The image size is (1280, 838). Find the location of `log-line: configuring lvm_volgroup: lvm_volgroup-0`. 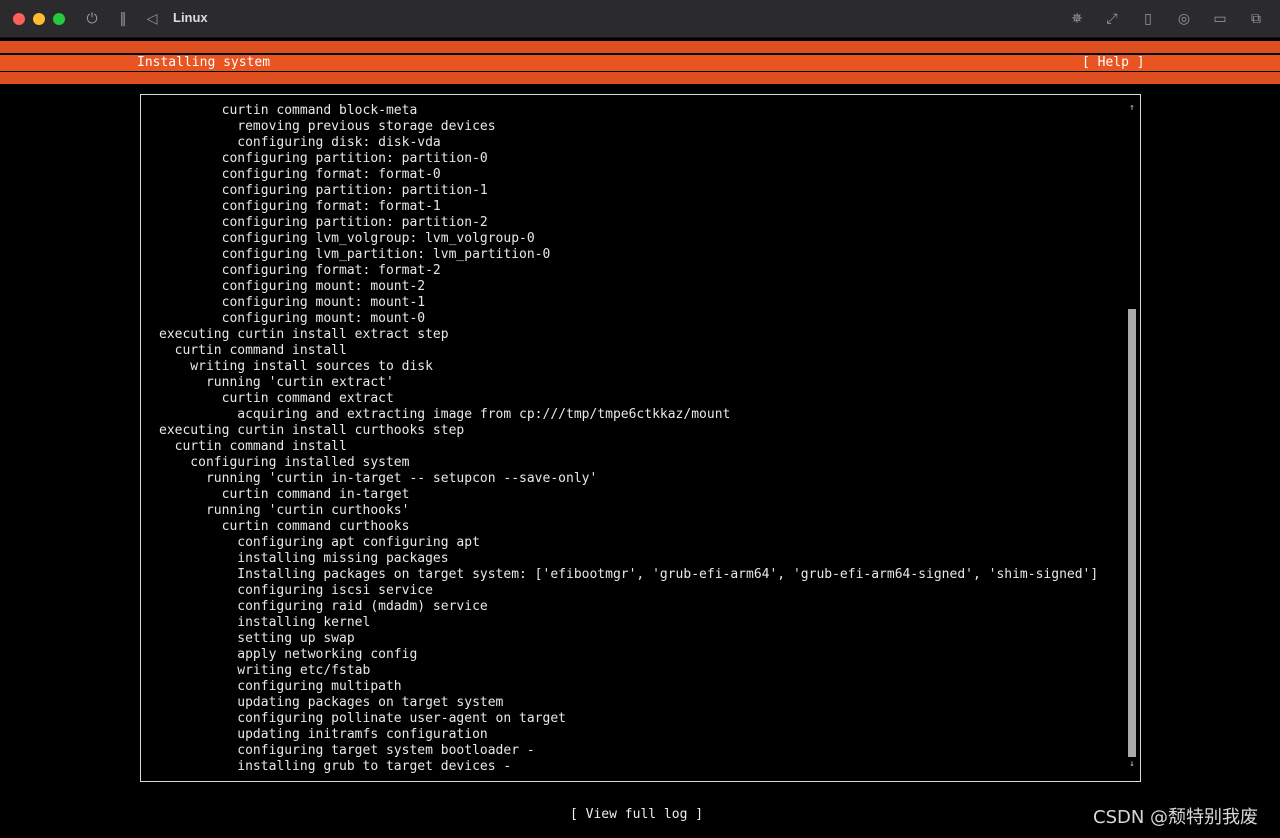

log-line: configuring lvm_volgroup: lvm_volgroup-0 is located at coordinates (347, 238).